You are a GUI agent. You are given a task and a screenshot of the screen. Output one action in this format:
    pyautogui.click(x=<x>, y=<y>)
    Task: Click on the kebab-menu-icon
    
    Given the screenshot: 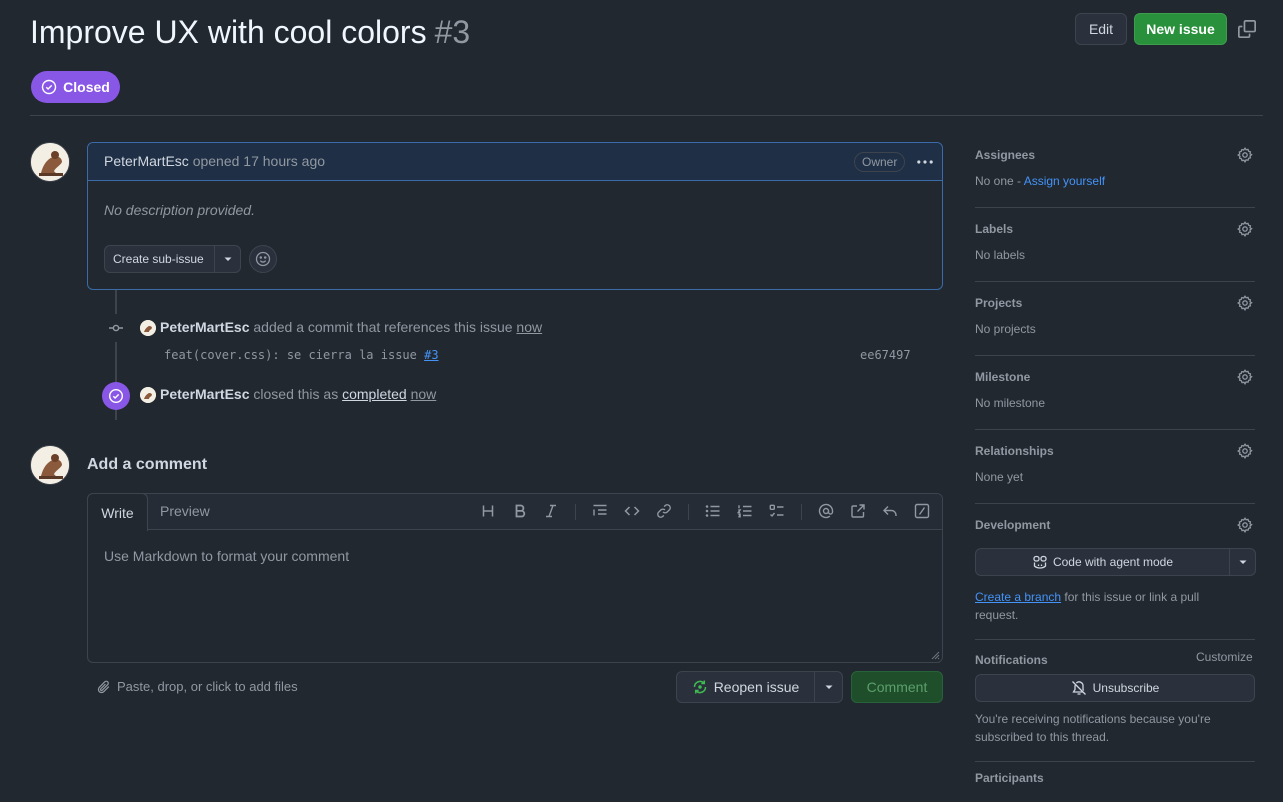 What is the action you would take?
    pyautogui.click(x=925, y=162)
    